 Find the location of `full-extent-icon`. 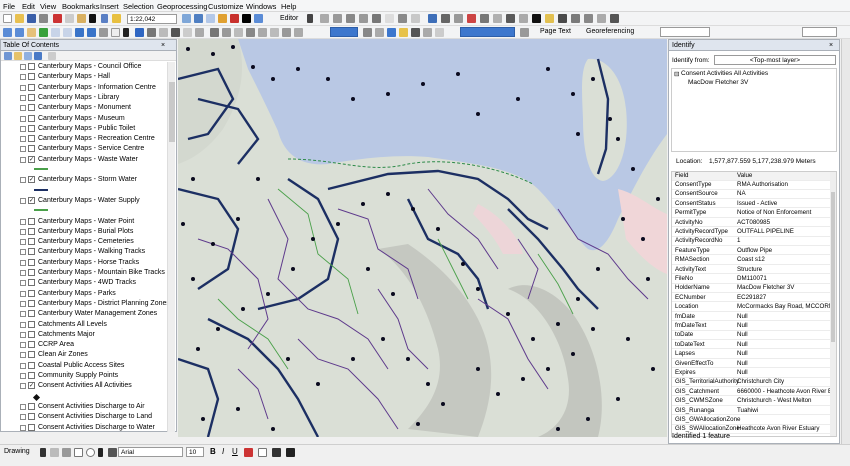

full-extent-icon is located at coordinates (43, 32).